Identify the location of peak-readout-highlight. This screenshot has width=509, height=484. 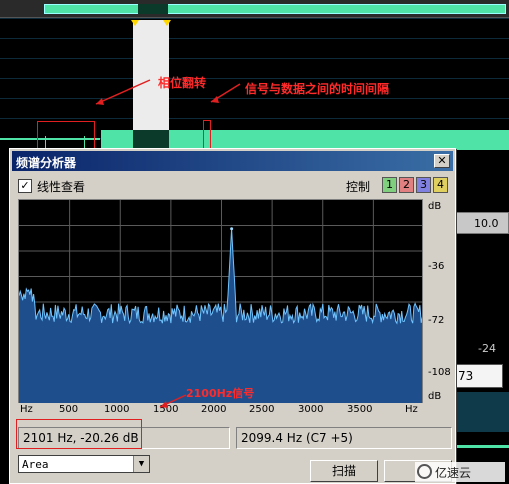
(79, 434).